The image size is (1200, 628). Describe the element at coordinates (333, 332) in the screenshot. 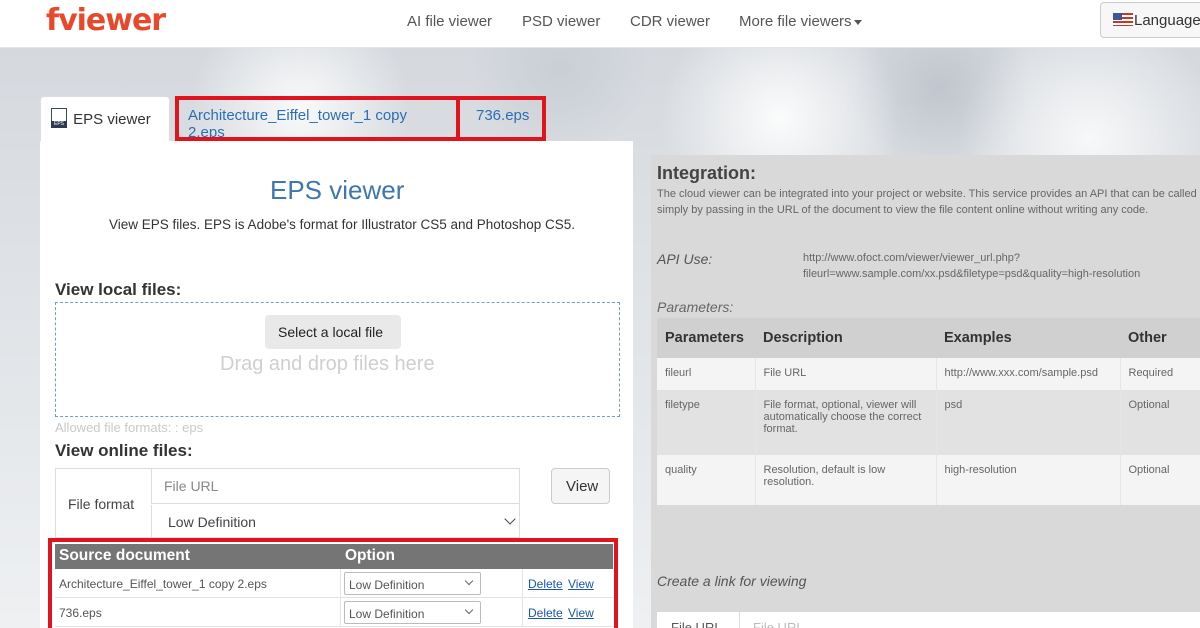

I see `select-local-file-button: Select a local file` at that location.